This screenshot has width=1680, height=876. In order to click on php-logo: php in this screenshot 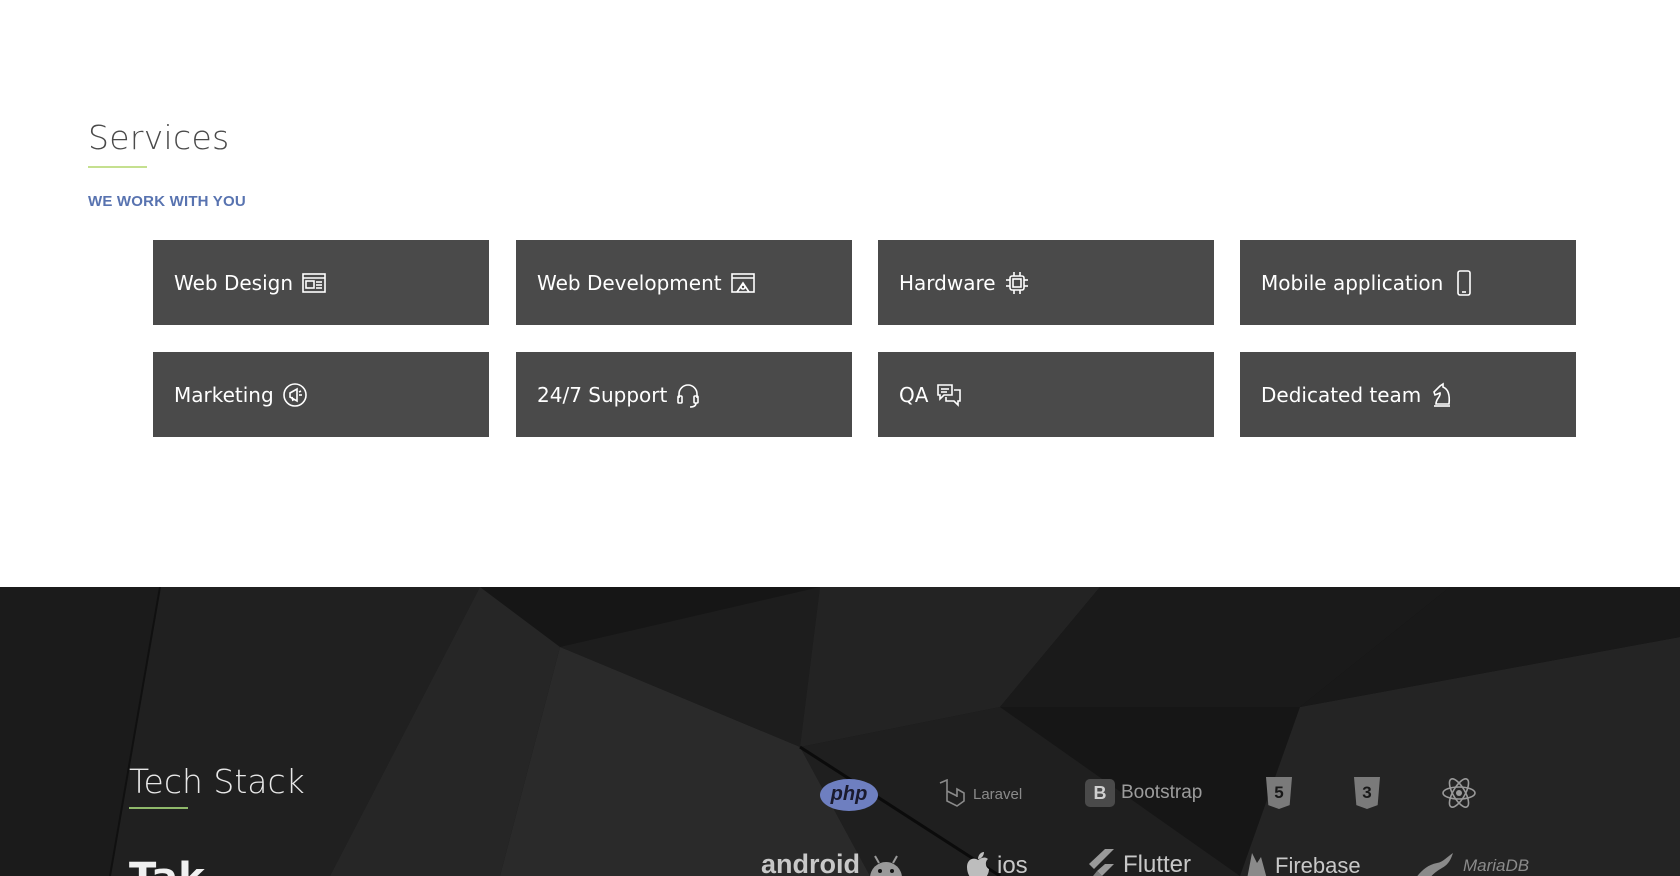, I will do `click(849, 795)`.